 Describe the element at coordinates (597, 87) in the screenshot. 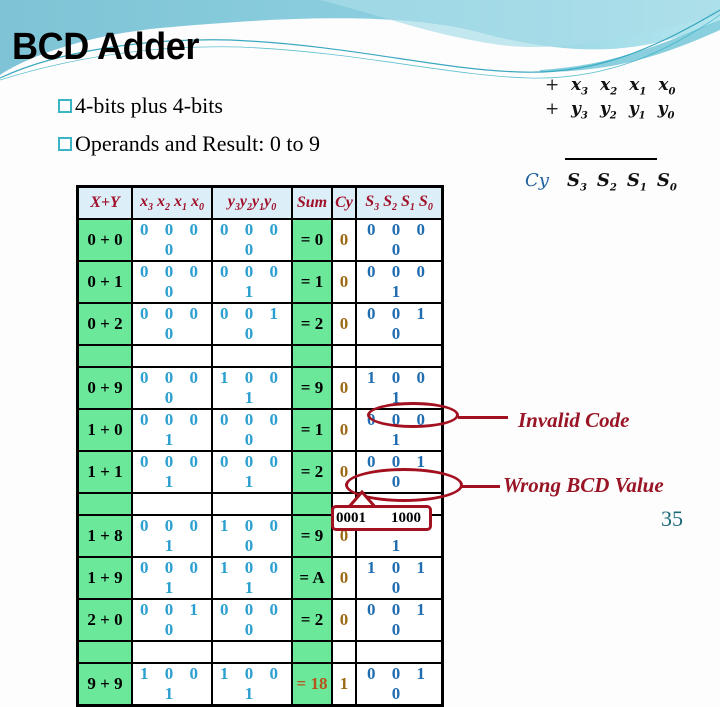

I see `formula-row-x: + x3 x2 x1 x0` at that location.